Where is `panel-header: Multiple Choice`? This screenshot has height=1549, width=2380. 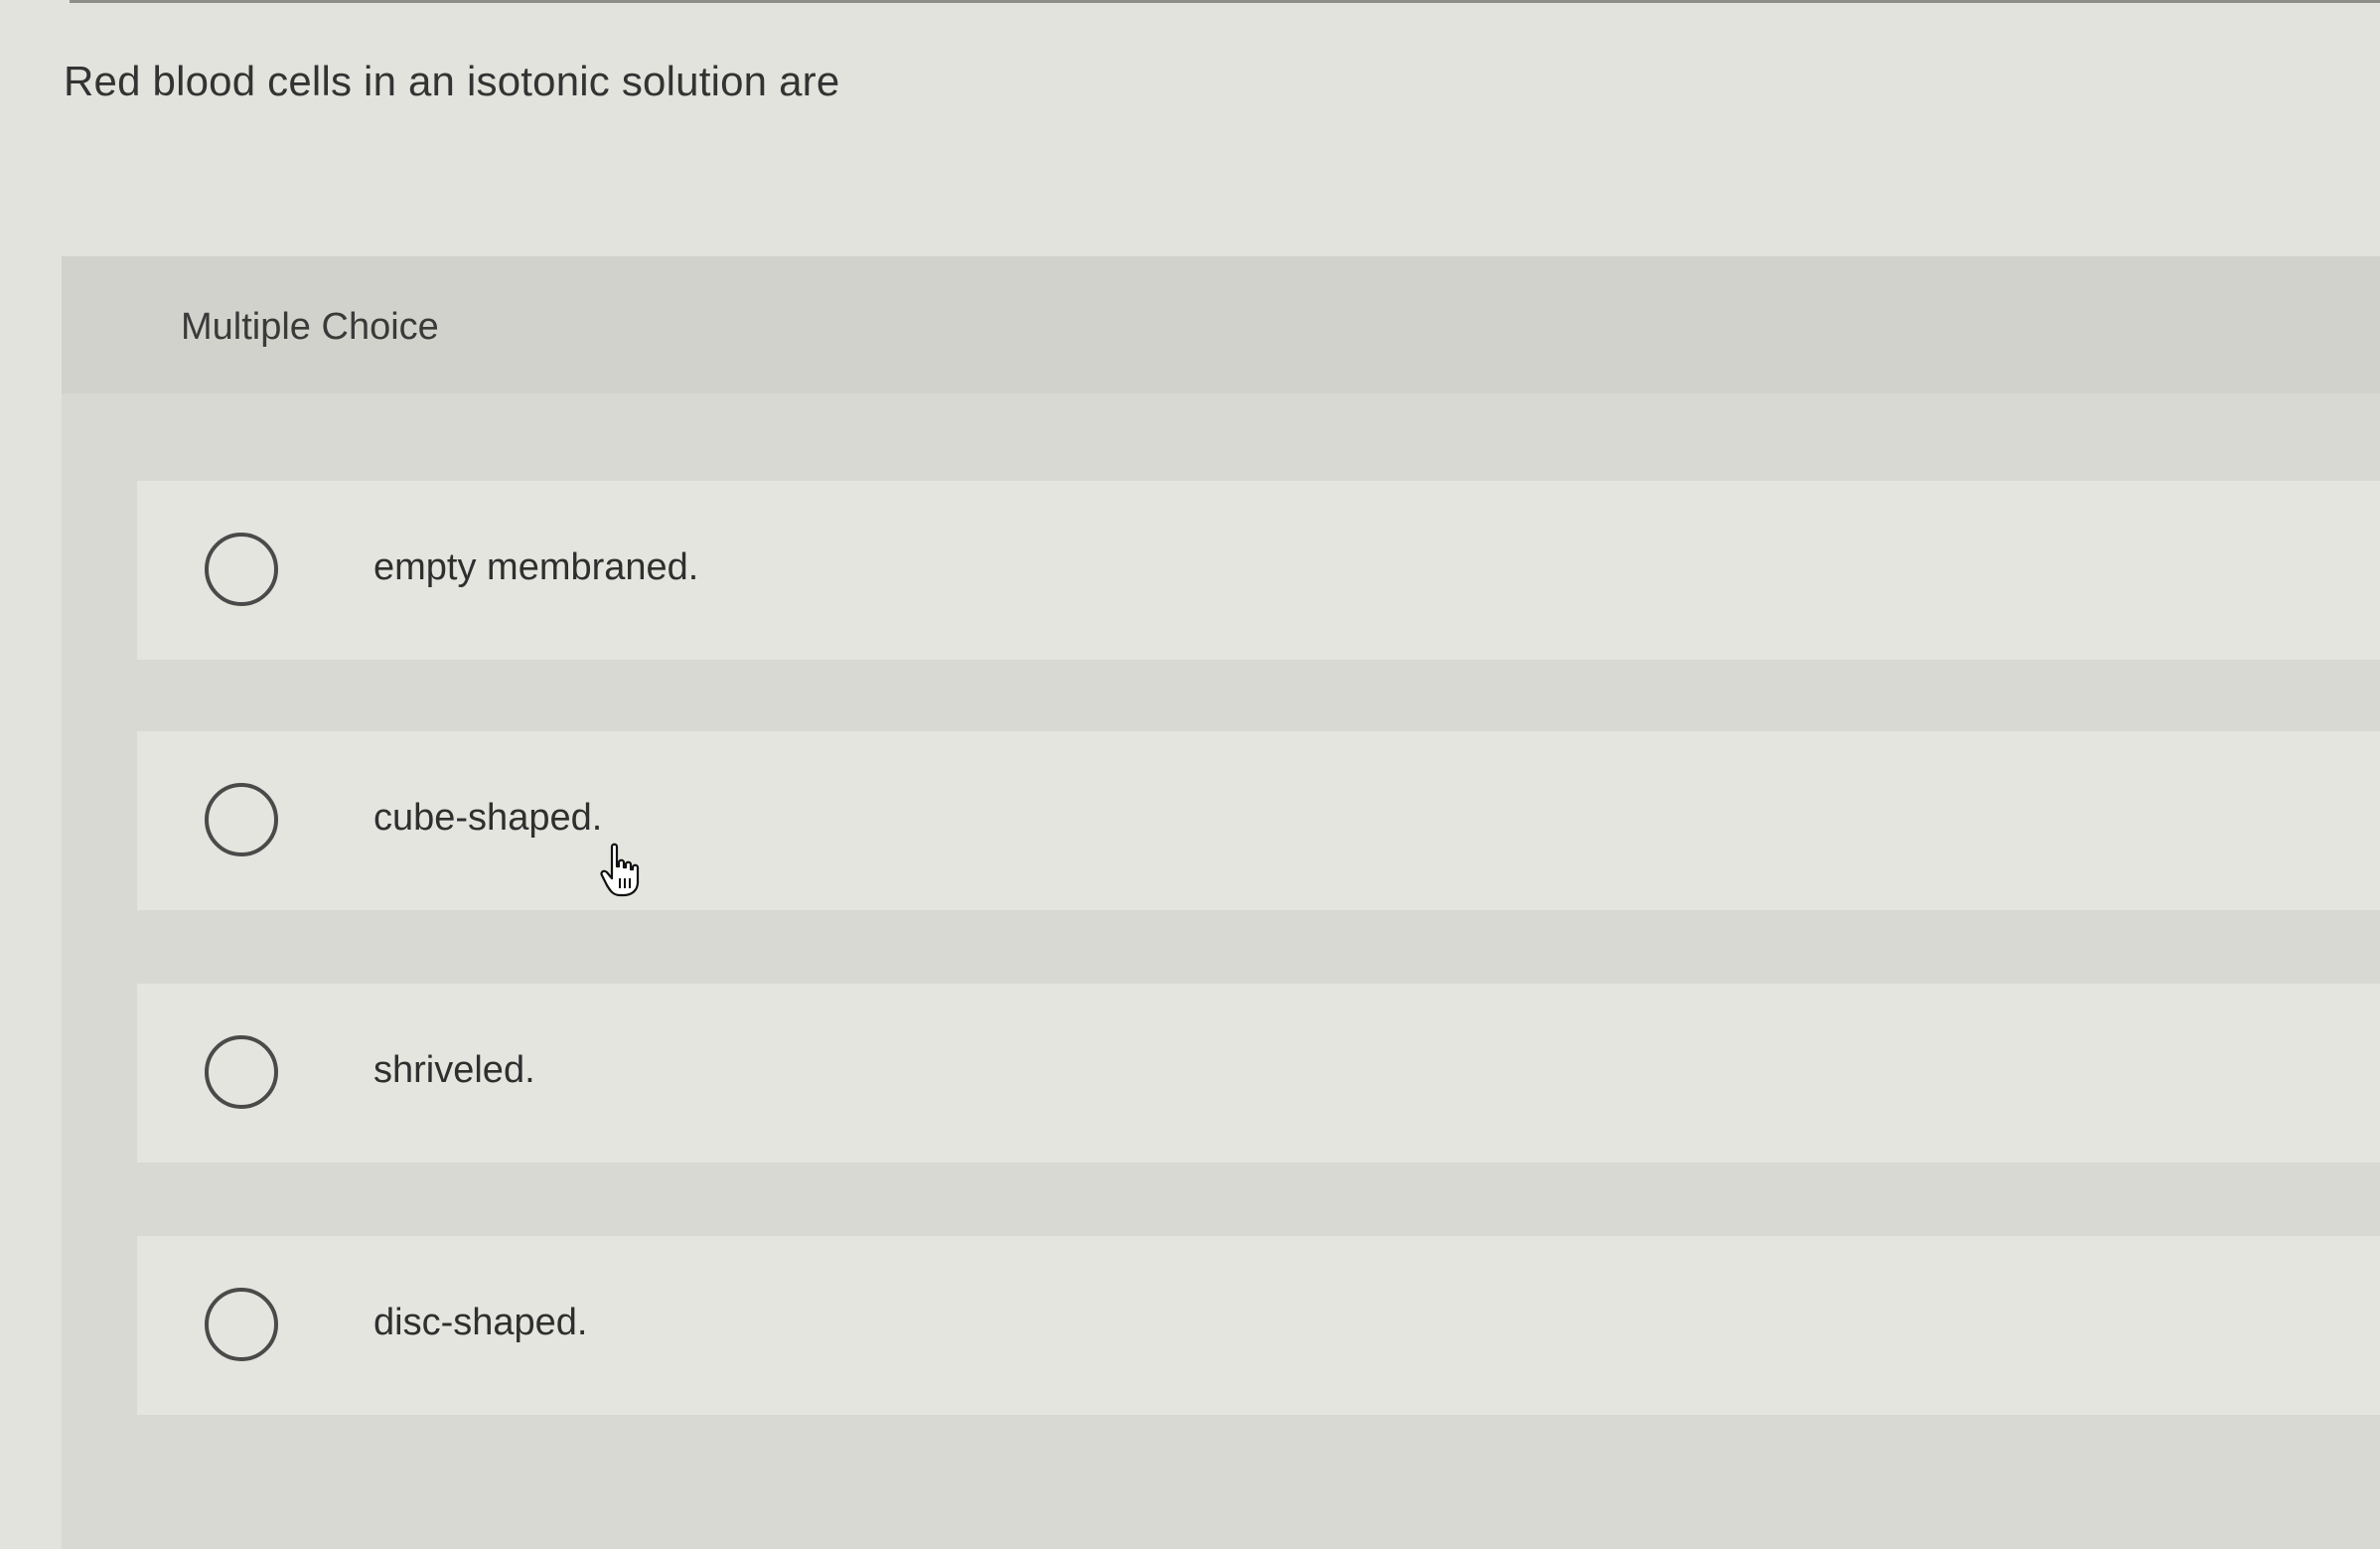
panel-header: Multiple Choice is located at coordinates (1221, 324).